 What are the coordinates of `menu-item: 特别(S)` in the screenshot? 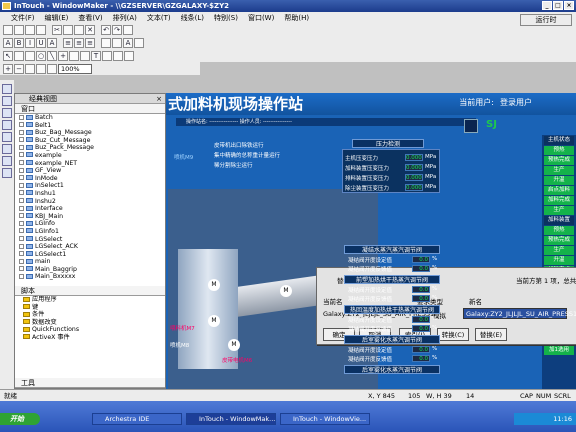 It's located at (226, 18).